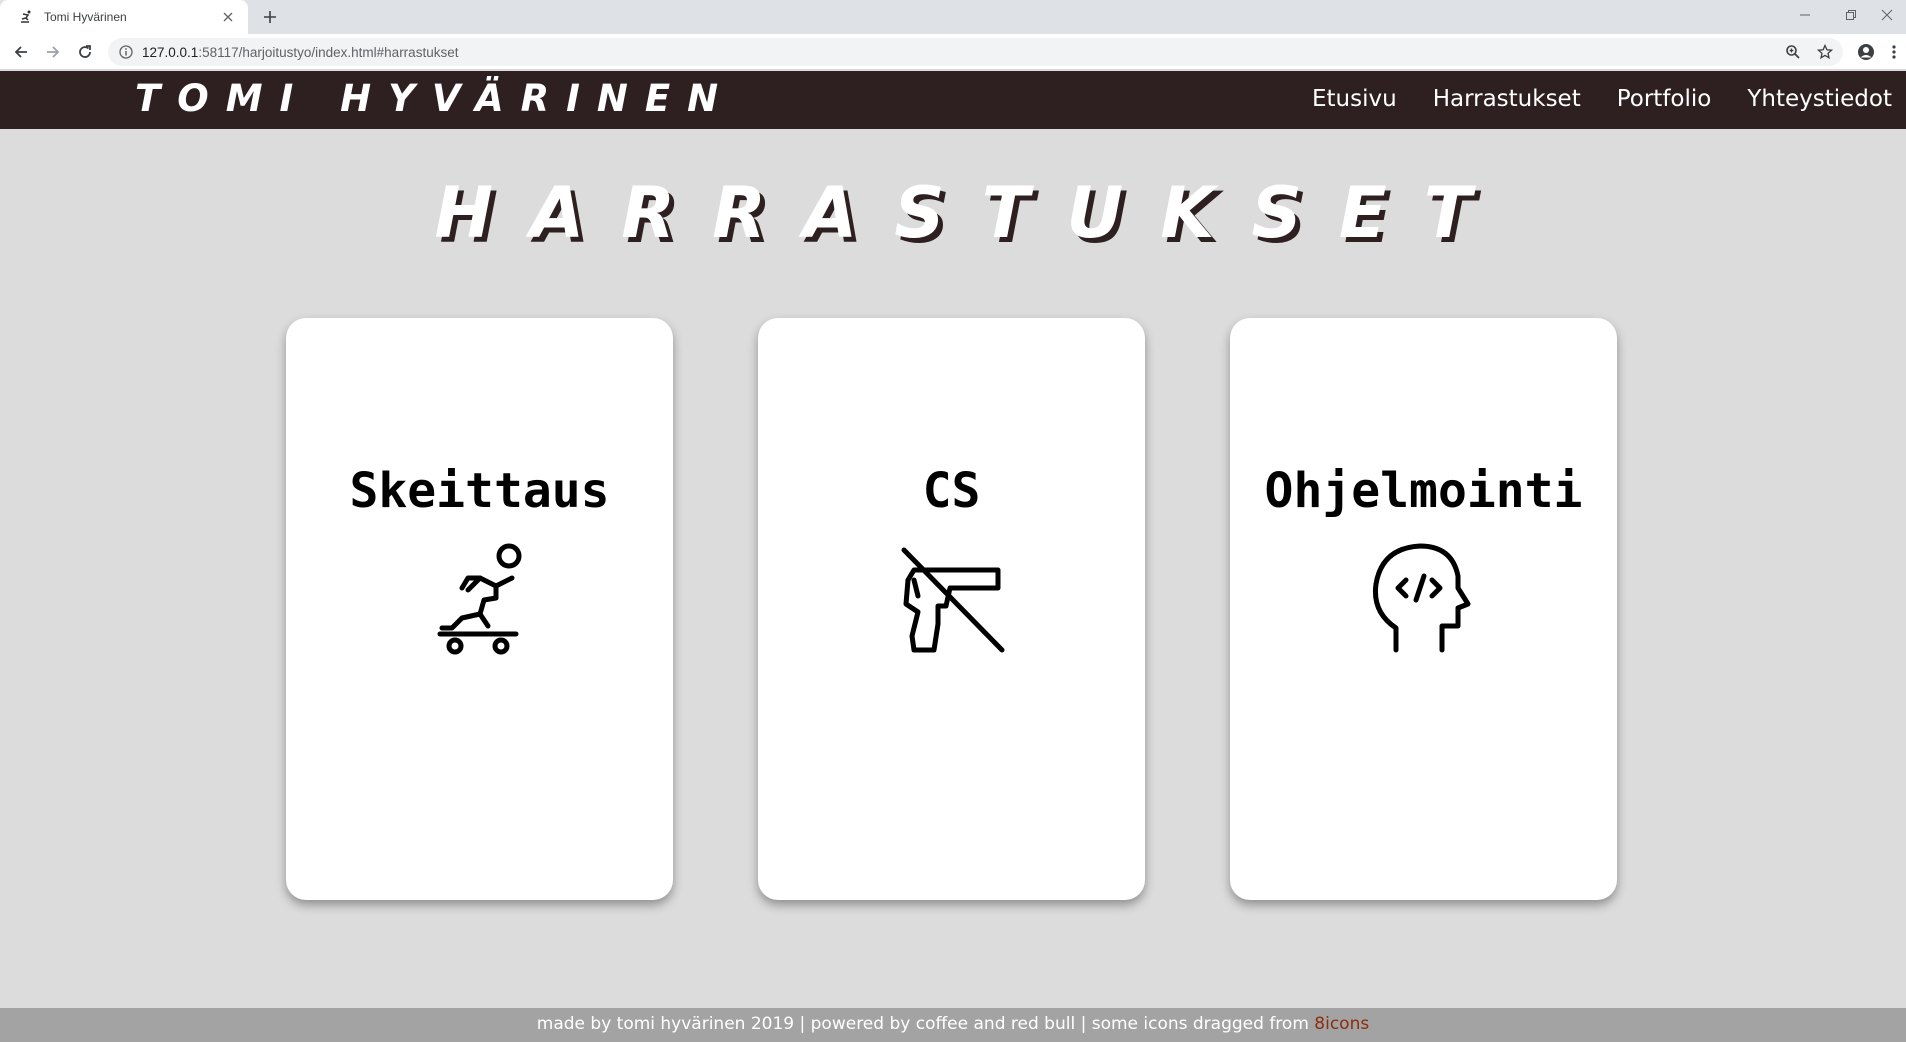 This screenshot has width=1906, height=1042. What do you see at coordinates (1354, 99) in the screenshot?
I see `nav-etusivu: Etusivu` at bounding box center [1354, 99].